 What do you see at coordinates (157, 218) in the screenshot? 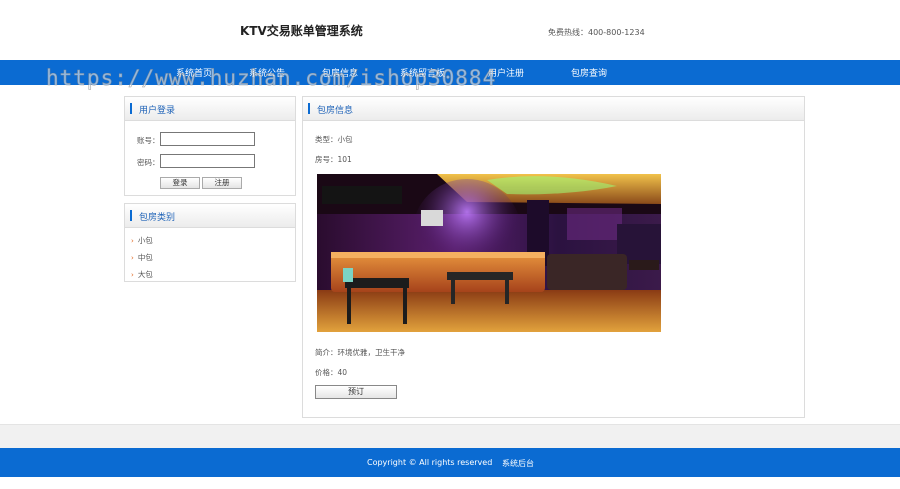
I see `category-panel-title: 包房类别` at bounding box center [157, 218].